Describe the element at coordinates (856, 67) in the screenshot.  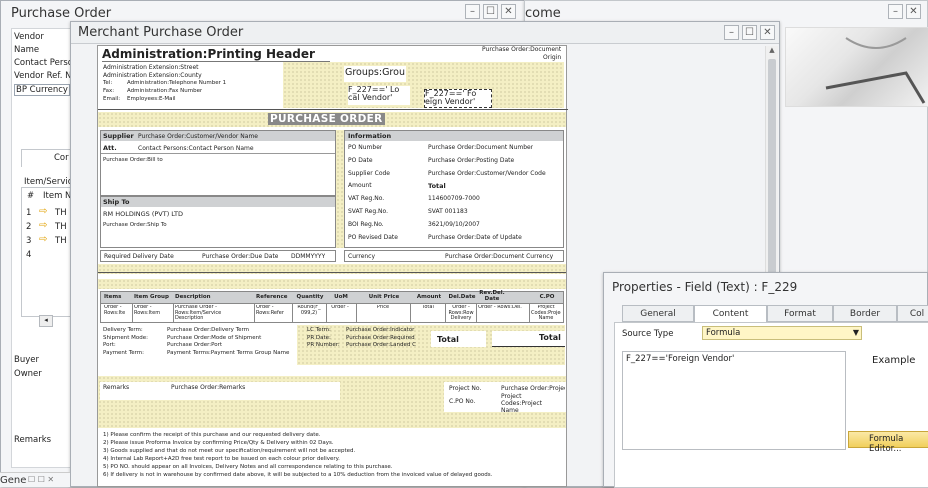
I see `welcome-image` at that location.